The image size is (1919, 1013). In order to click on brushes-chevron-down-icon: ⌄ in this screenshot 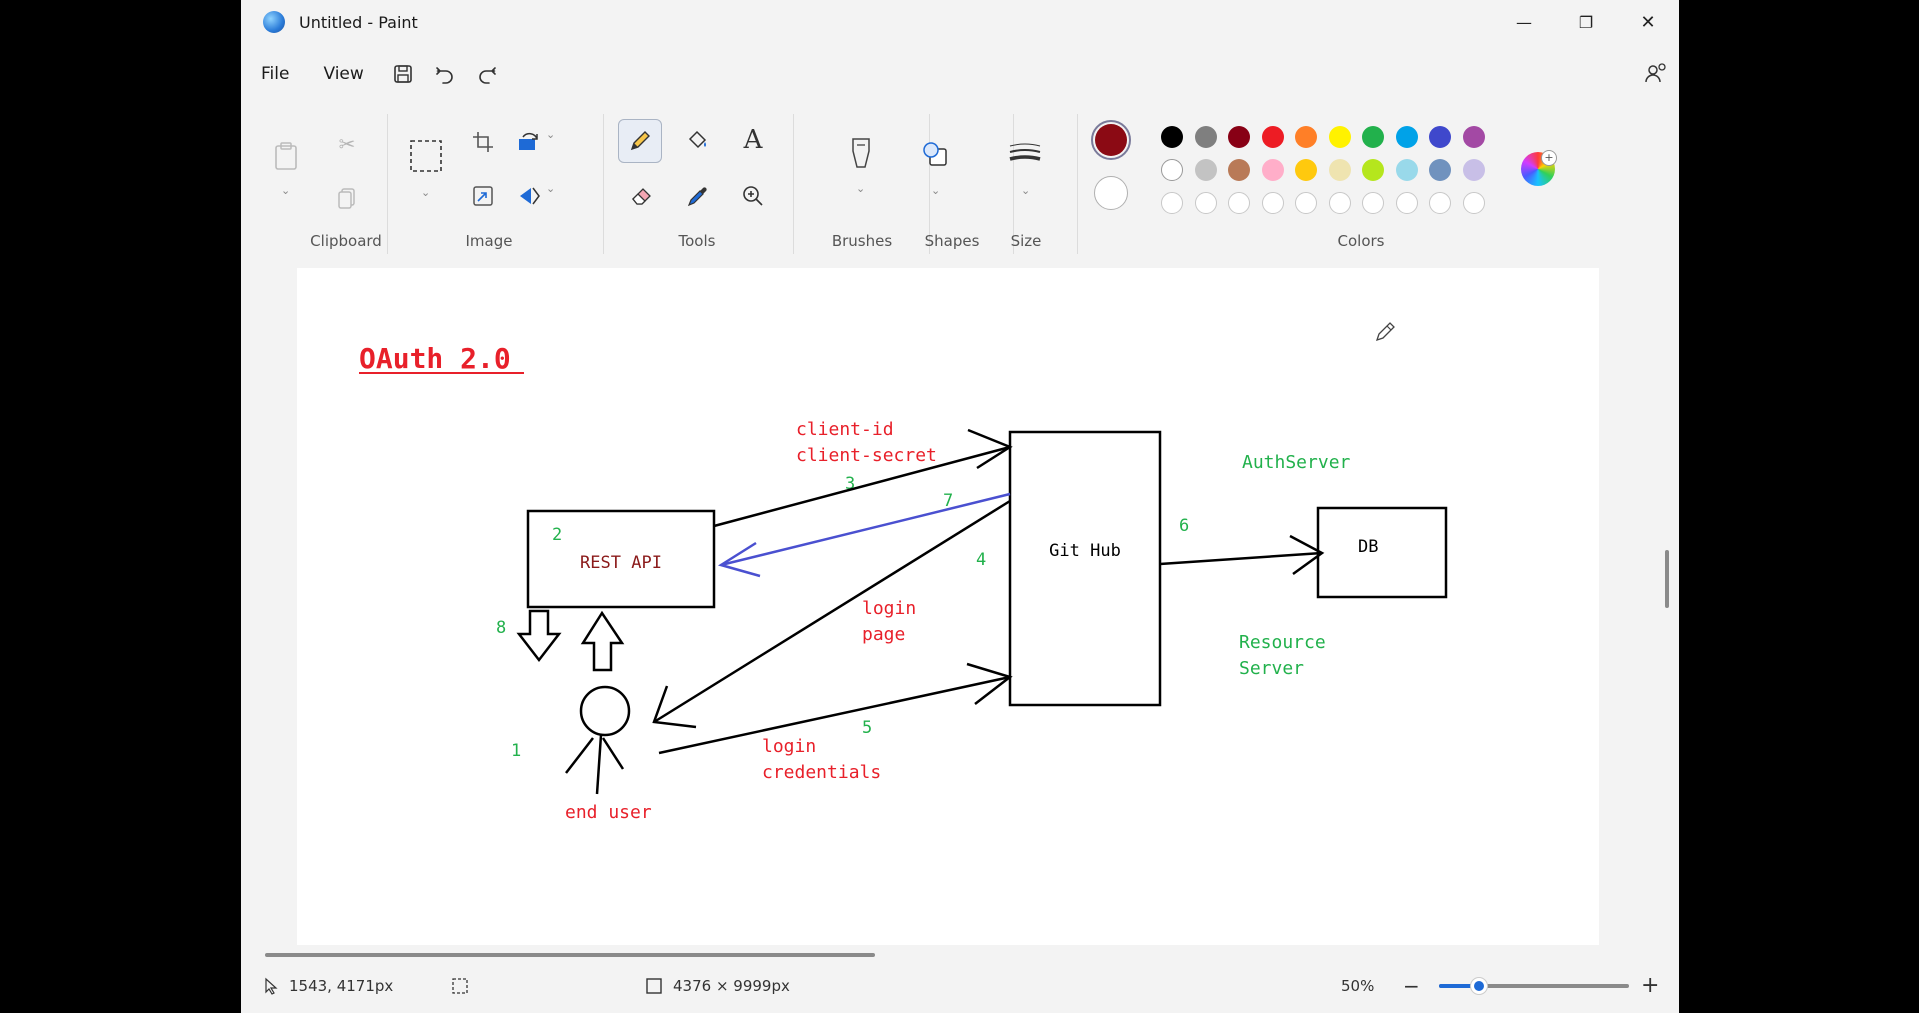, I will do `click(860, 188)`.